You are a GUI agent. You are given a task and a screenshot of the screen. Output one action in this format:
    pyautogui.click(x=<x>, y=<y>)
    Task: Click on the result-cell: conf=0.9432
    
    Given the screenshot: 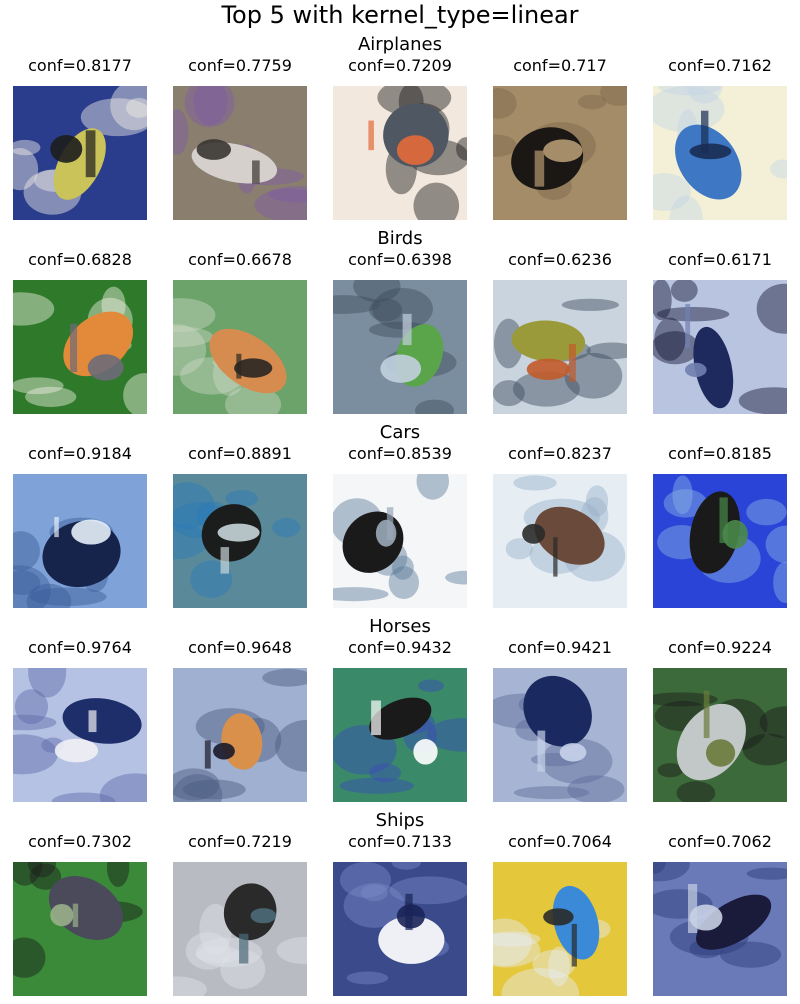 What is the action you would take?
    pyautogui.click(x=400, y=724)
    